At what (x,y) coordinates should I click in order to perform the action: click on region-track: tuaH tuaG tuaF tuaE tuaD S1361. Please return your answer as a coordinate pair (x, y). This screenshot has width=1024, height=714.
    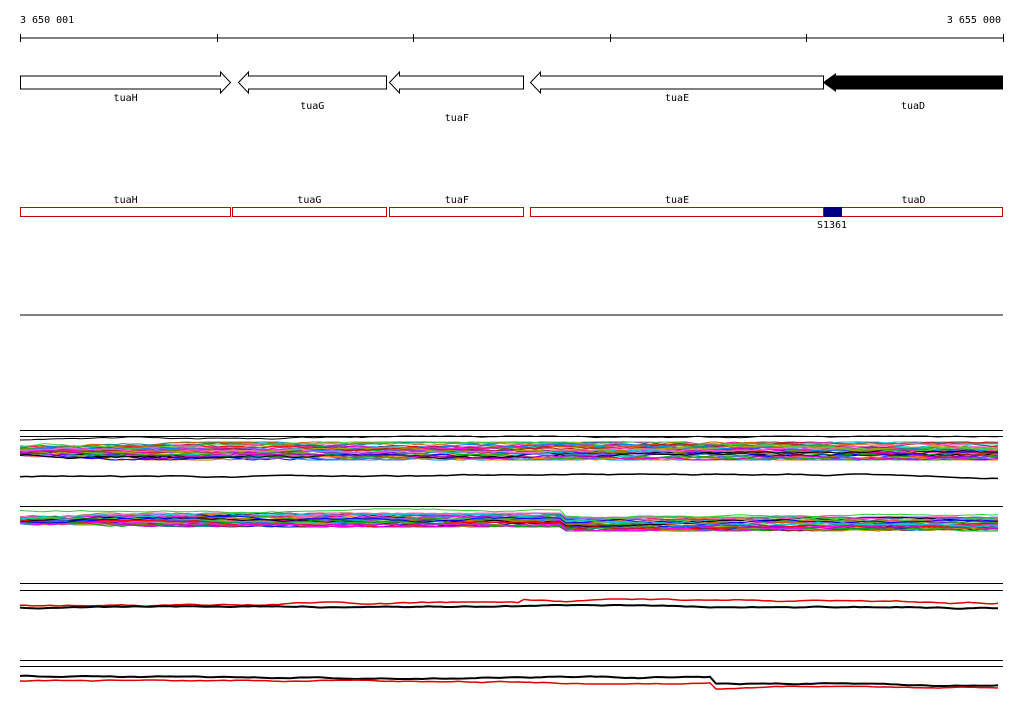
    Looking at the image, I should click on (511, 213).